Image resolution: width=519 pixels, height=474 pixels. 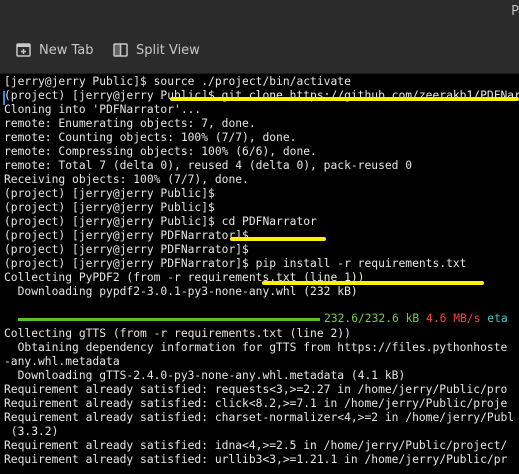 I want to click on download-size-text: 232.6/232.6 kB, so click(x=372, y=318).